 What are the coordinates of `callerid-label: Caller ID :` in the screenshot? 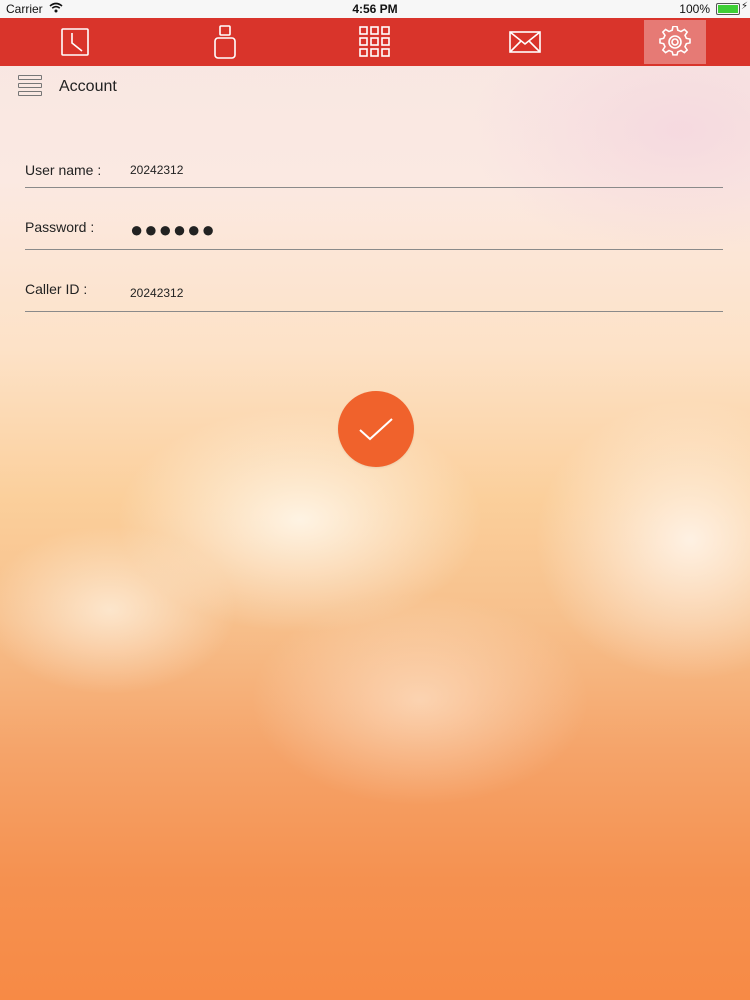 It's located at (56, 289).